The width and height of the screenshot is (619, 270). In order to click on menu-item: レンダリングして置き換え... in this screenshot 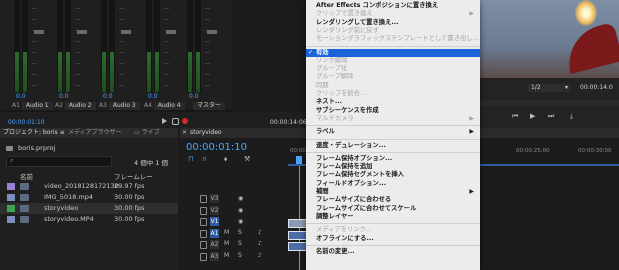, I will do `click(393, 23)`.